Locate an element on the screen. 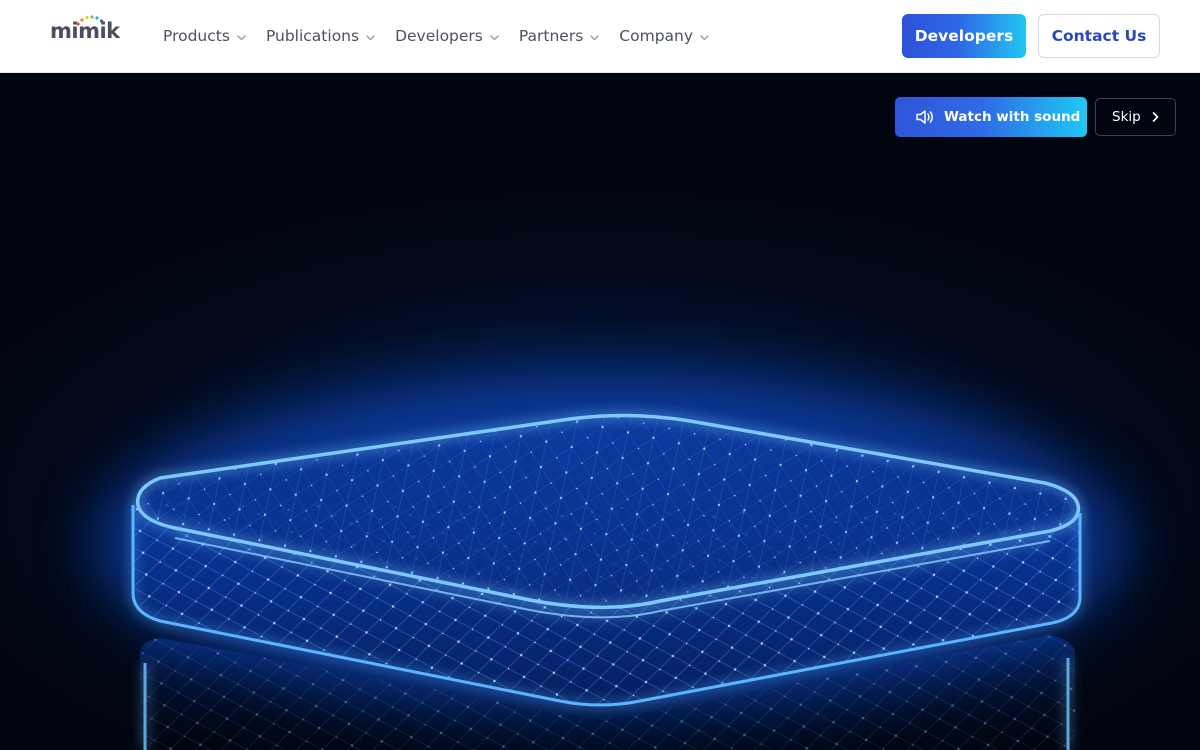  chevron-right-icon is located at coordinates (1155, 117).